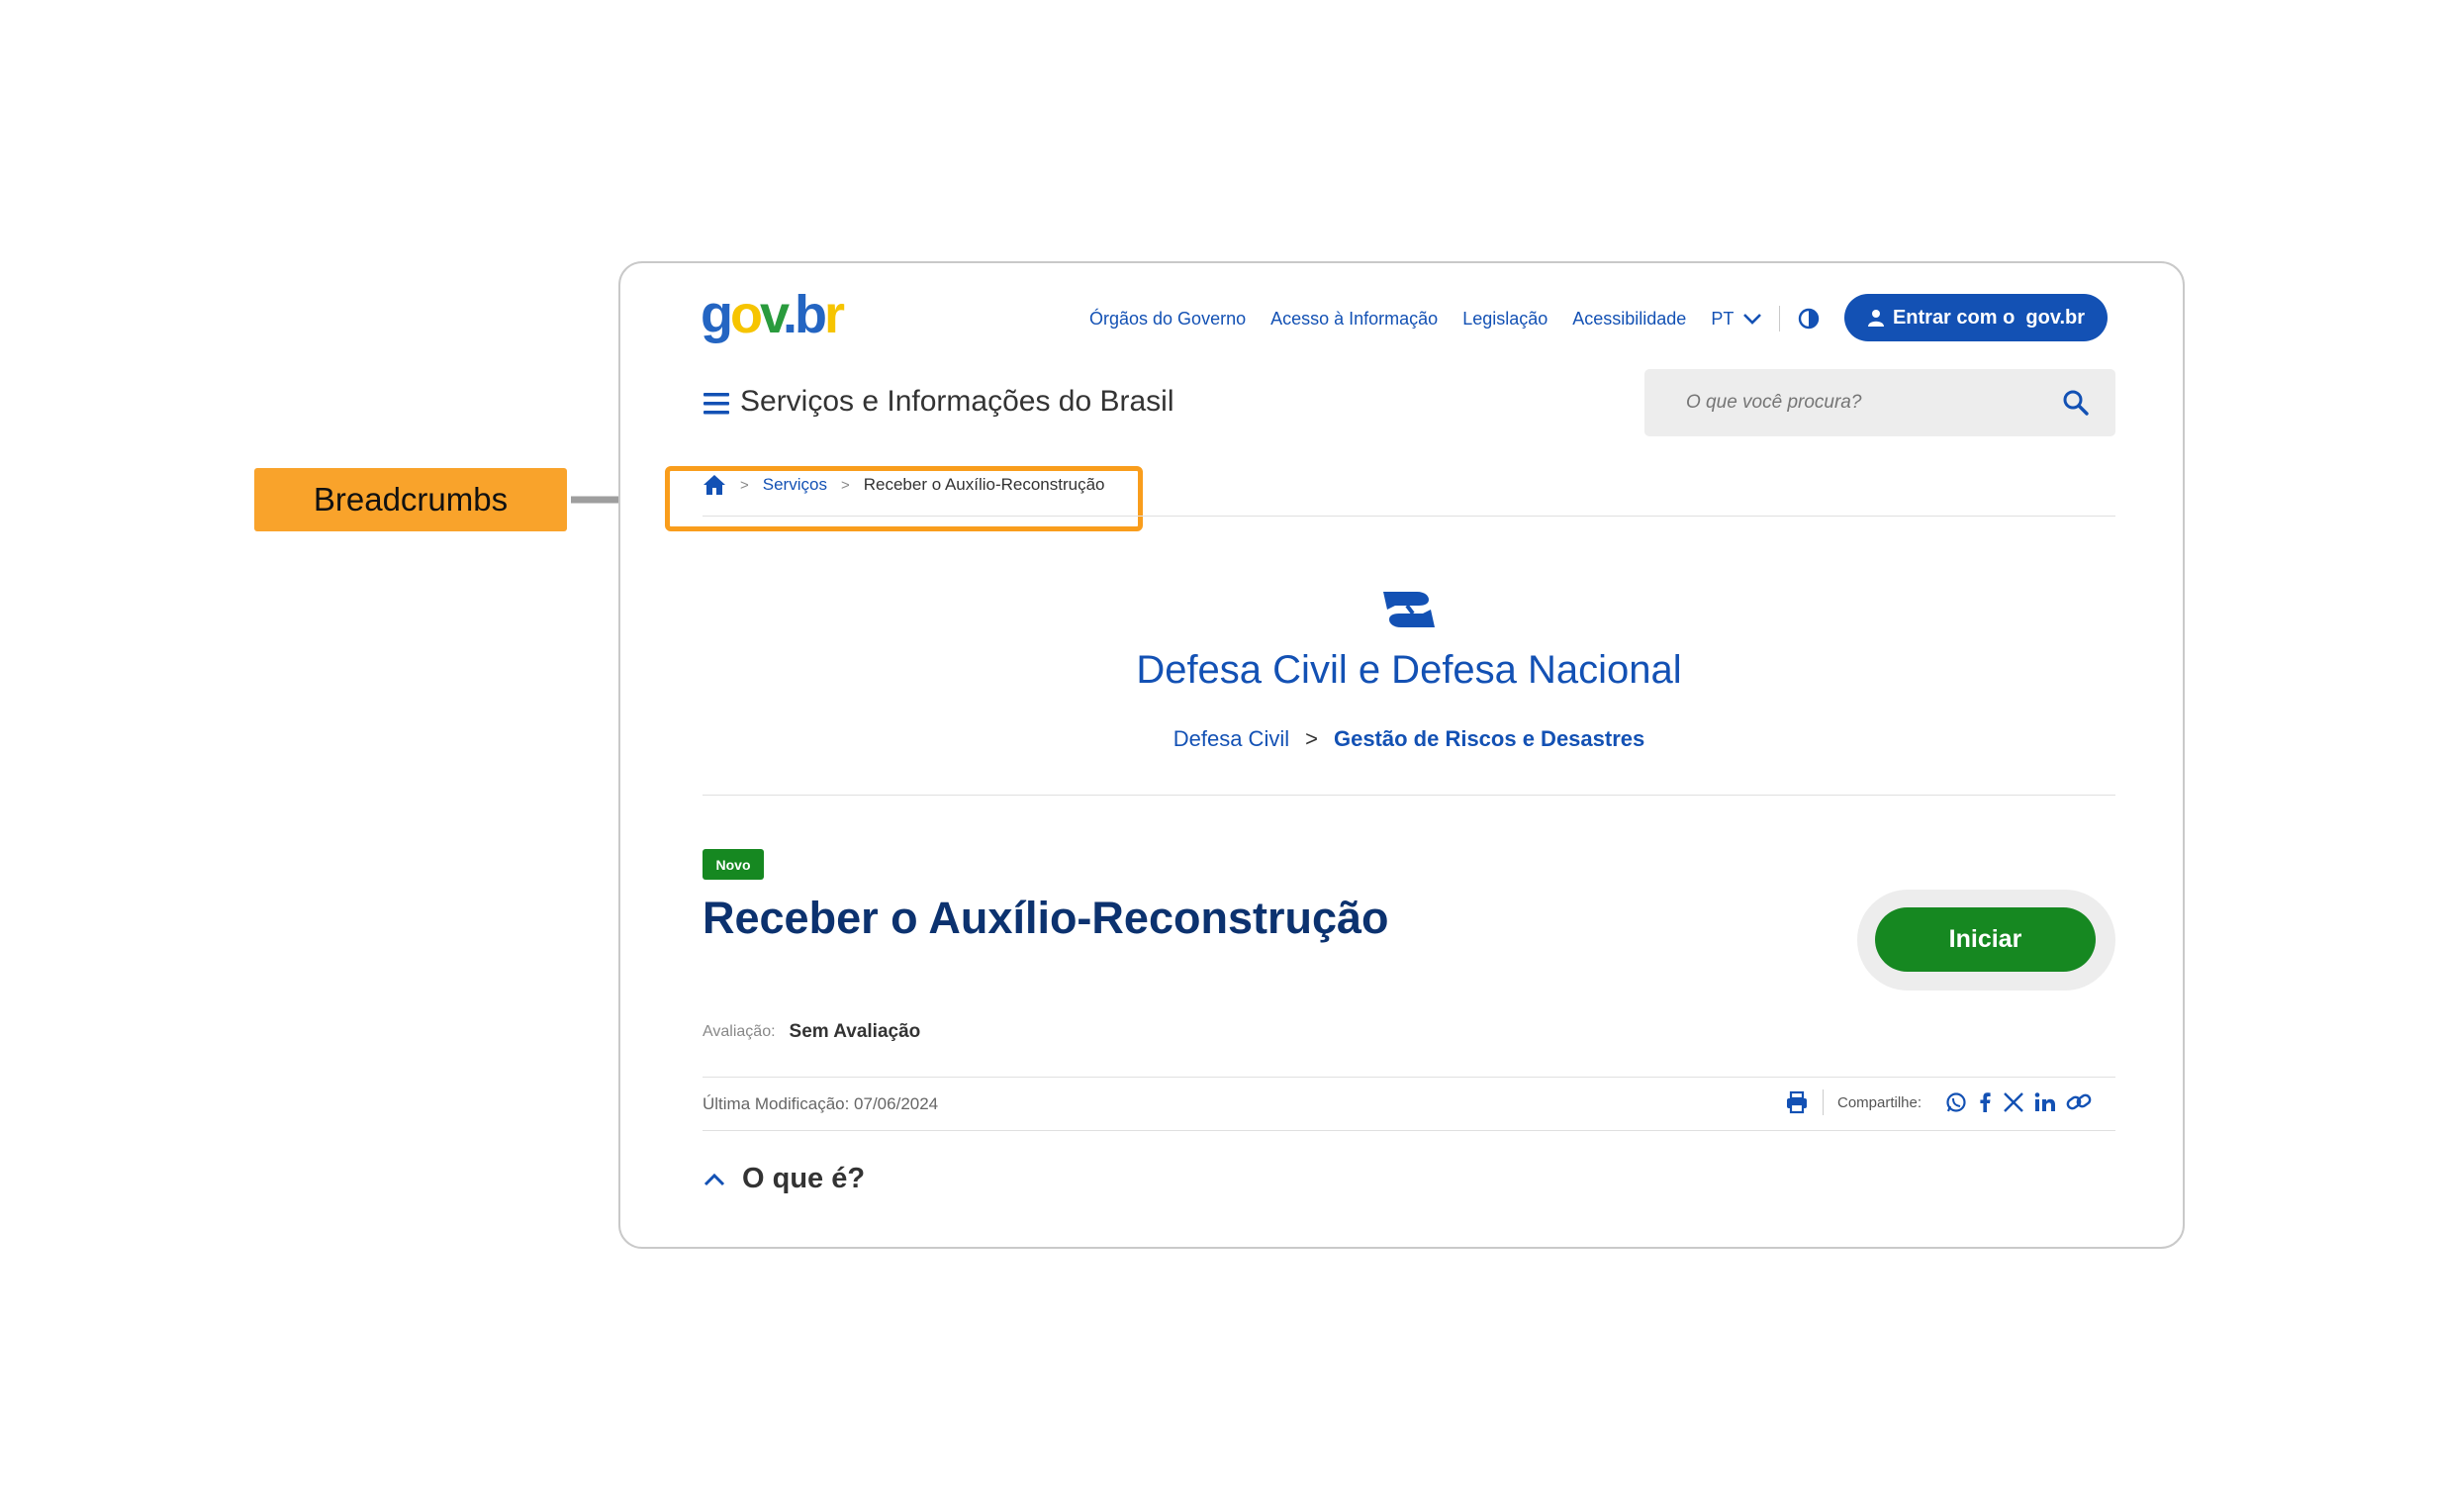 The width and height of the screenshot is (2439, 1512). I want to click on annotation-callout-label: Breadcrumbs, so click(411, 500).